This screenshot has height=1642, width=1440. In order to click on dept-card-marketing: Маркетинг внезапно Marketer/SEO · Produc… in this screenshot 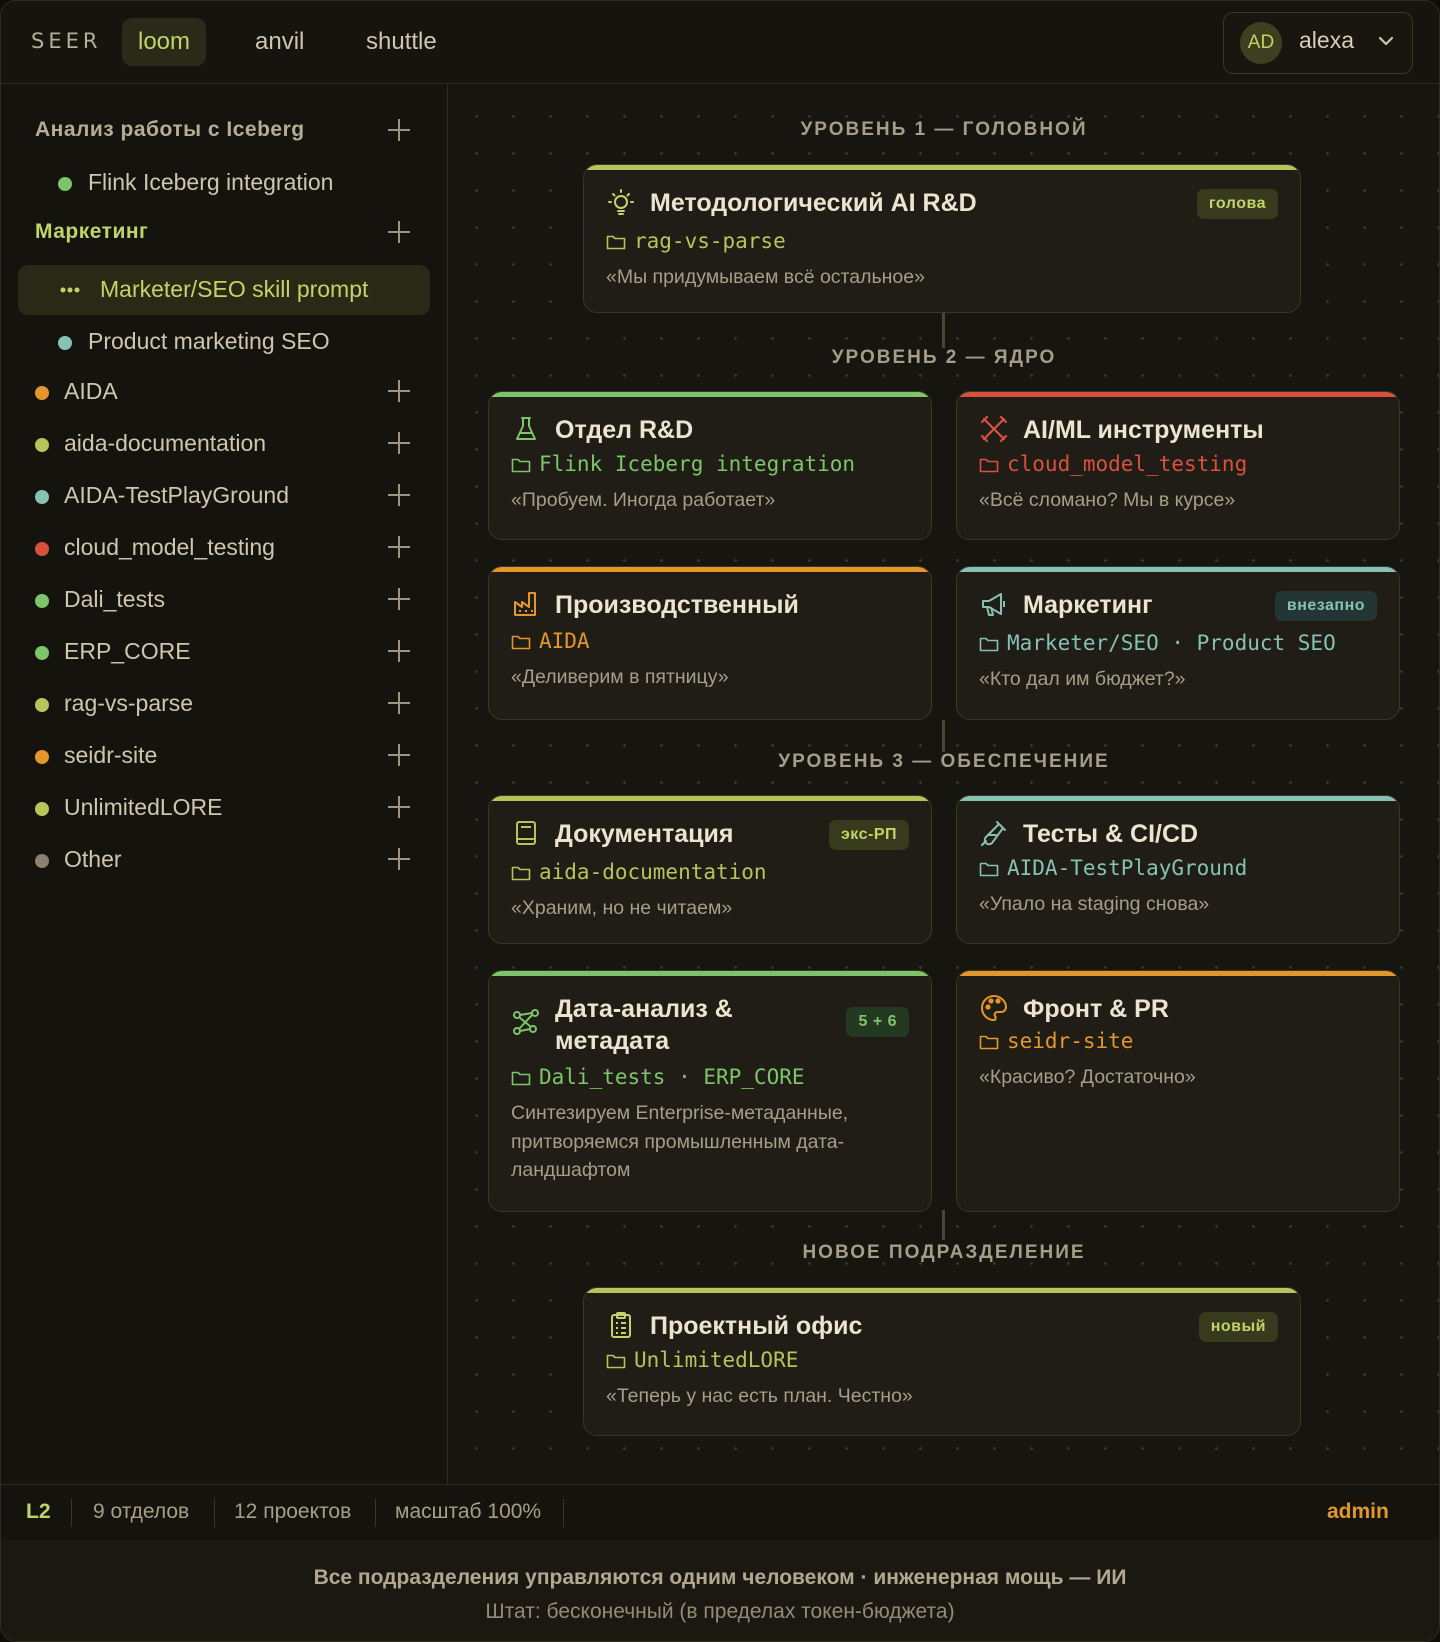, I will do `click(1178, 643)`.